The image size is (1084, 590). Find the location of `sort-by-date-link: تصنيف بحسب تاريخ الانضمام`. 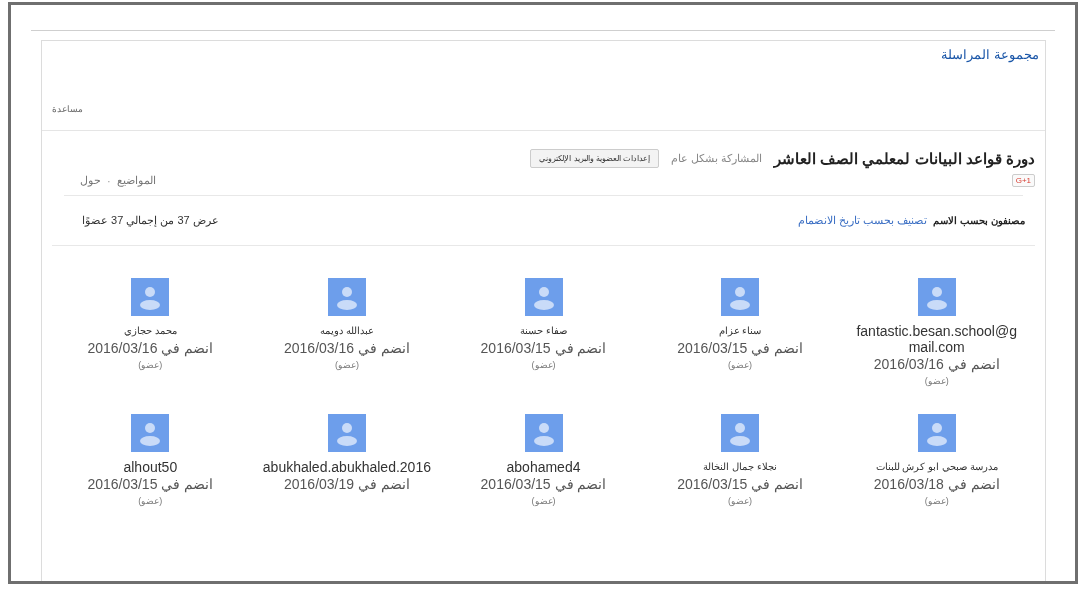

sort-by-date-link: تصنيف بحسب تاريخ الانضمام is located at coordinates (863, 220).